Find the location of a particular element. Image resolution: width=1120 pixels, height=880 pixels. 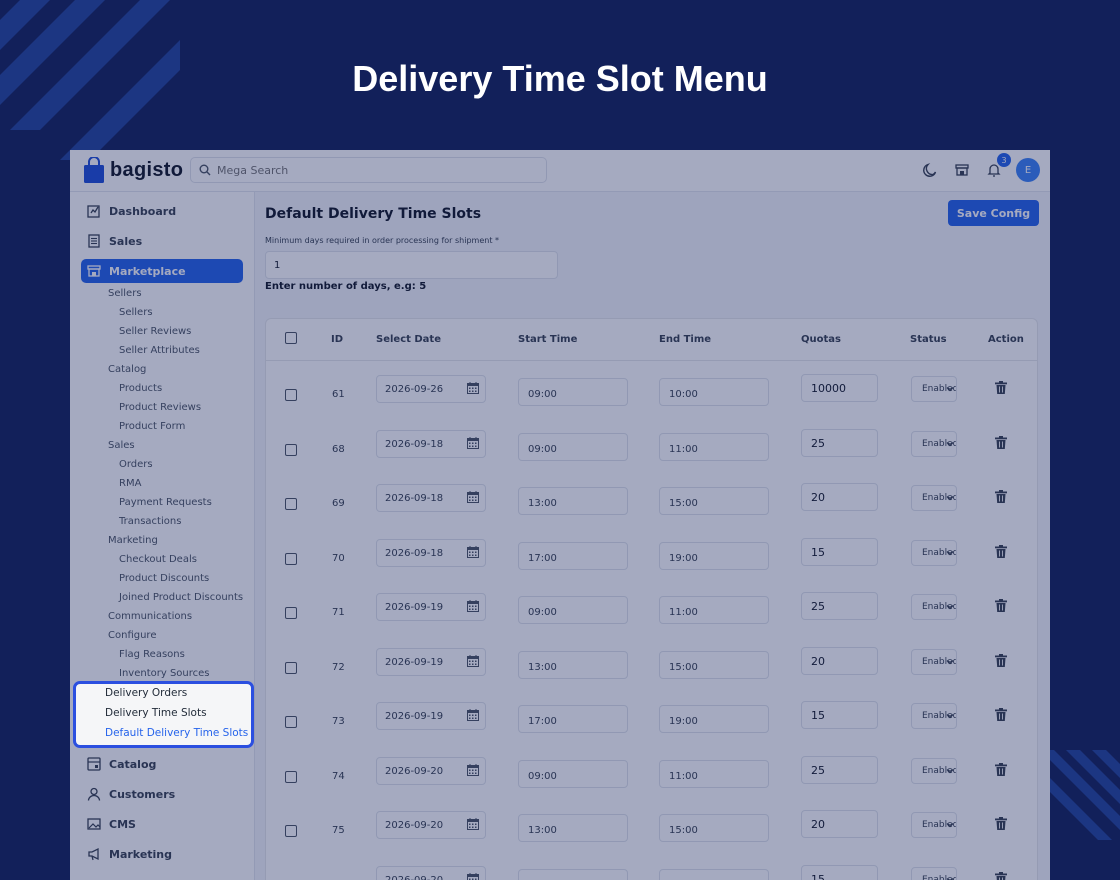

sidebar-subitem-default-delivery-time-slots: Default Delivery Time Slots is located at coordinates (176, 733).